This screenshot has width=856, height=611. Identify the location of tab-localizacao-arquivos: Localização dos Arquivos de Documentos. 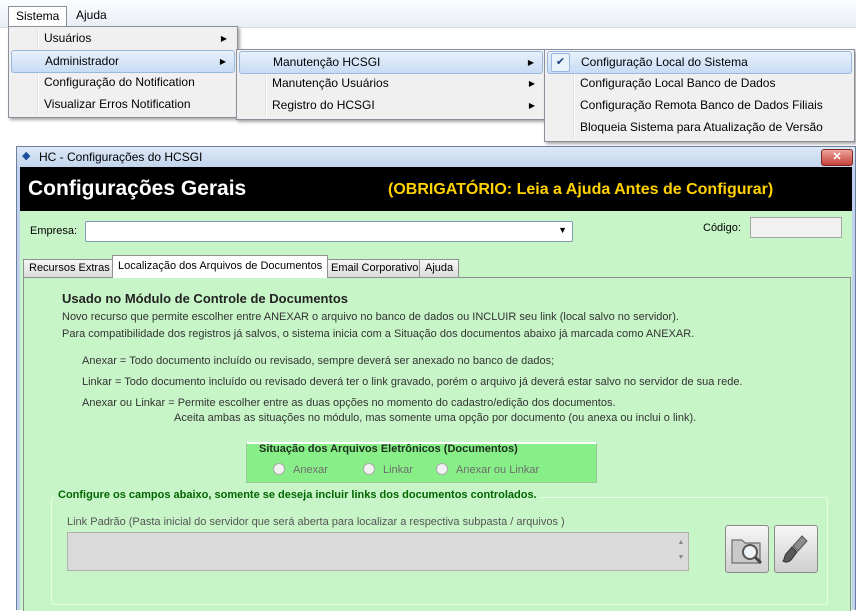
(220, 266).